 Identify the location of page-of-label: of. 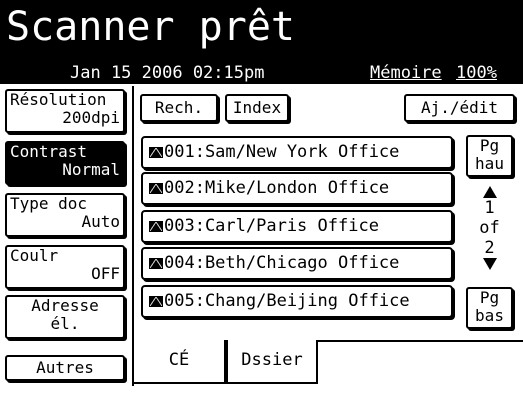
(489, 228).